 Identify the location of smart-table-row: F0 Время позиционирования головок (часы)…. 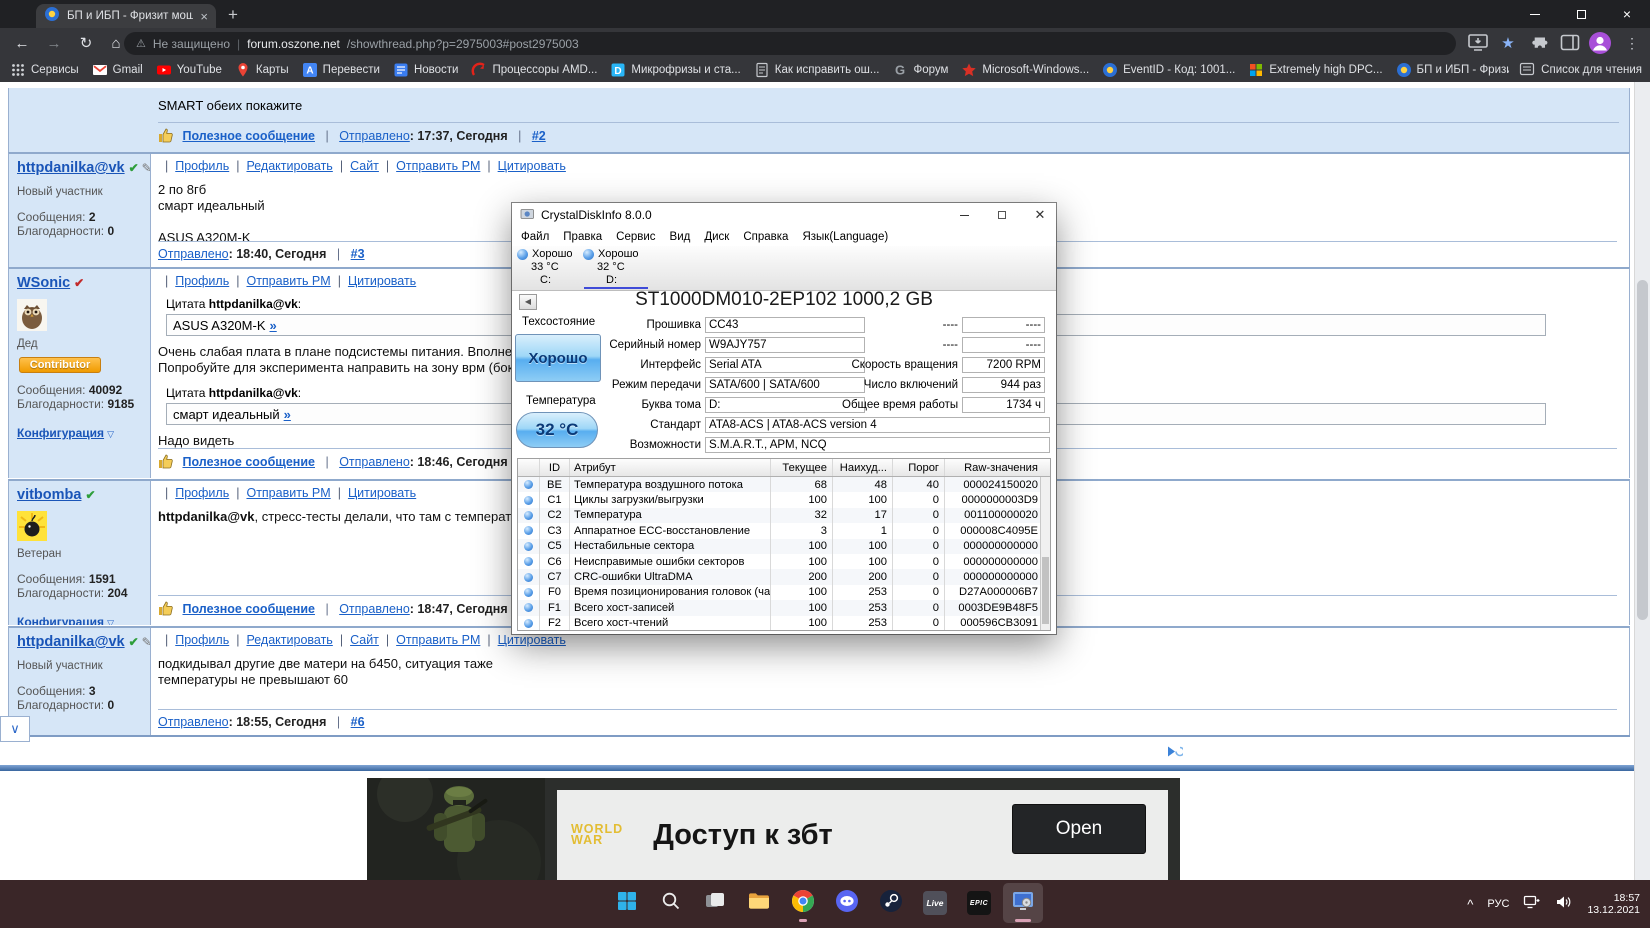
(784, 592).